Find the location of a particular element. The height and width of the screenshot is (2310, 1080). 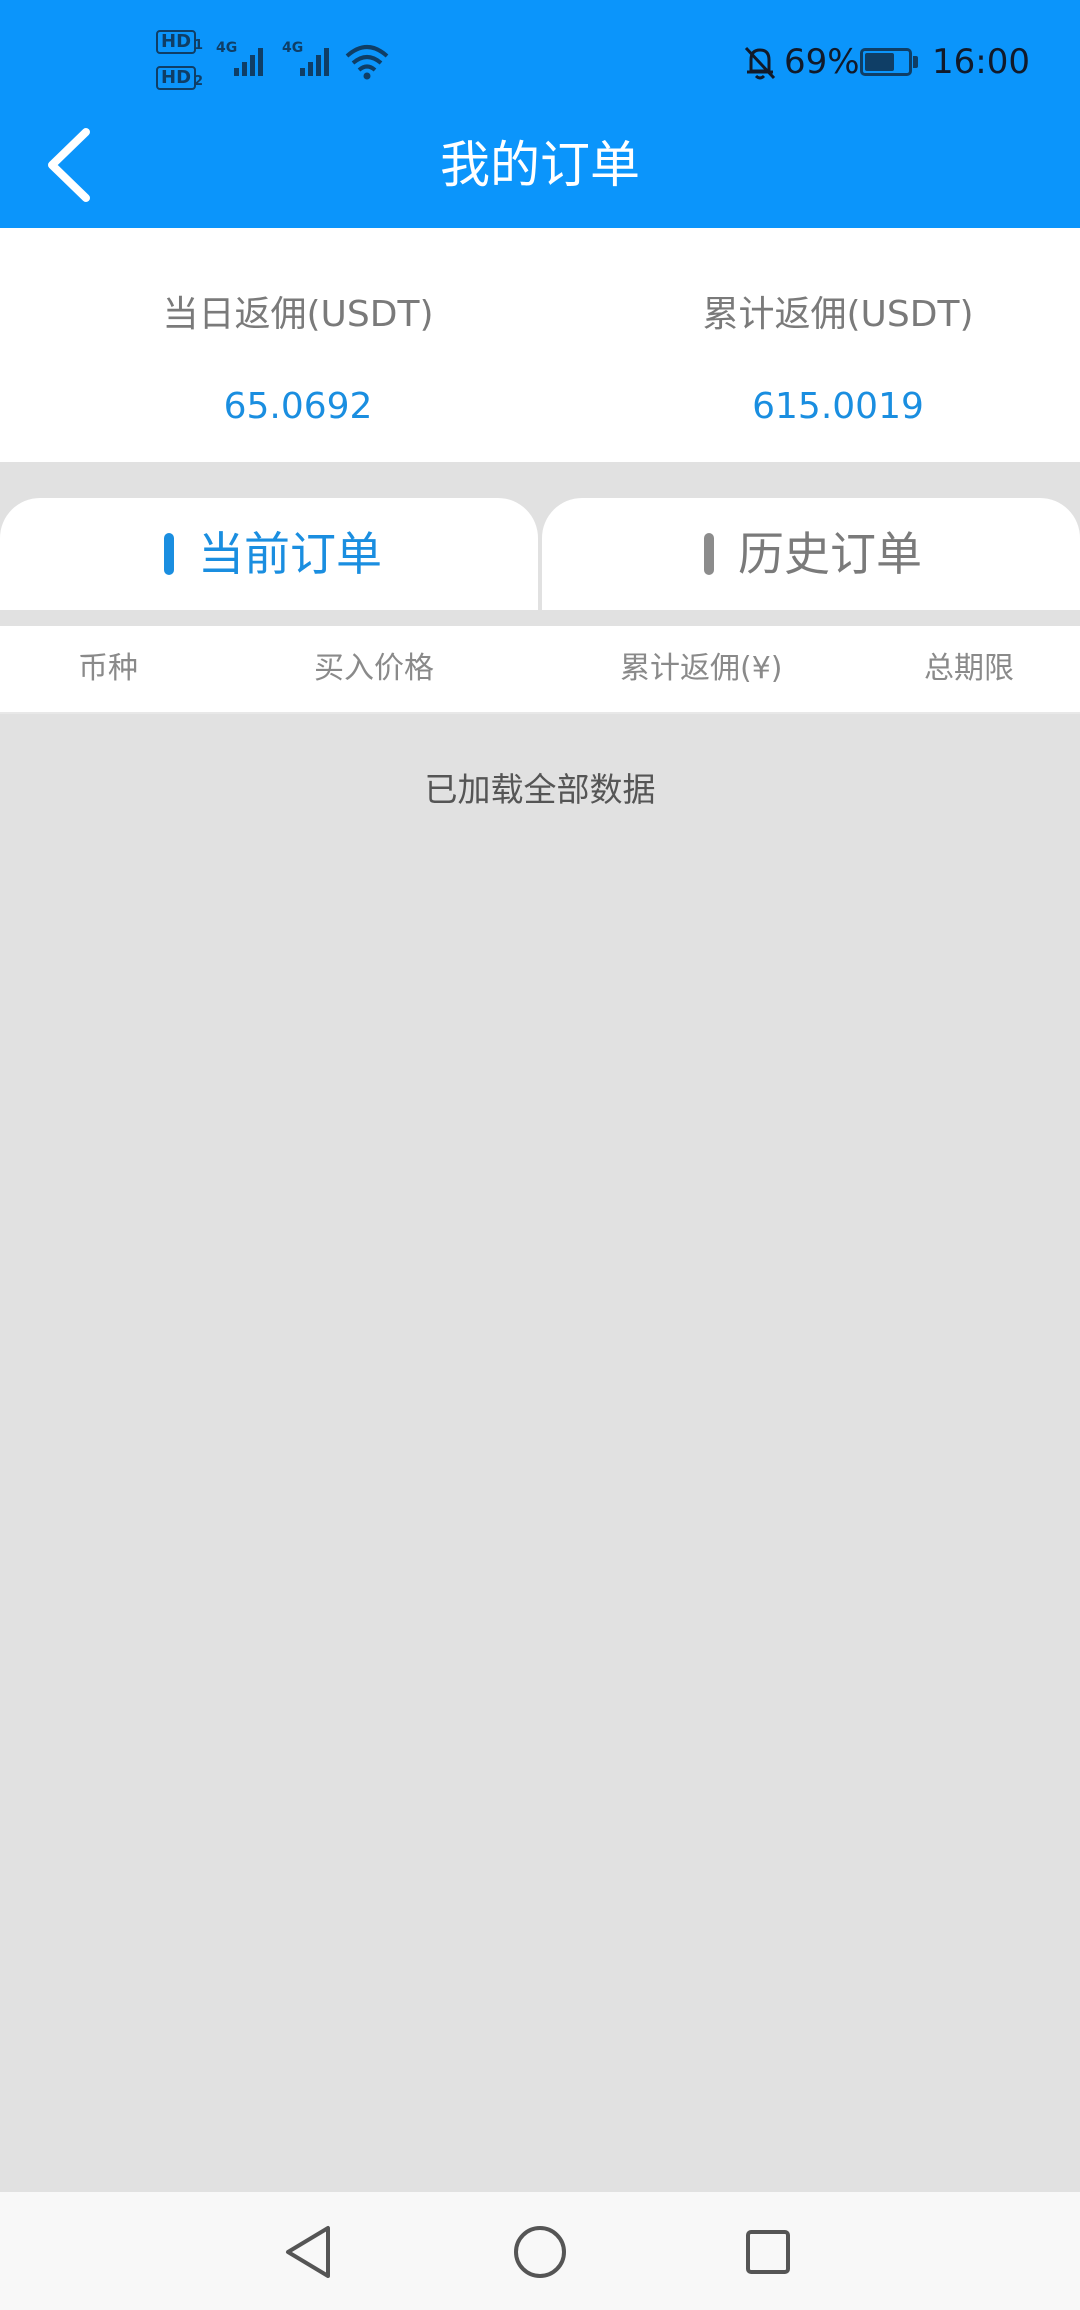

daily-commission-value: 65.0692 is located at coordinates (298, 406).